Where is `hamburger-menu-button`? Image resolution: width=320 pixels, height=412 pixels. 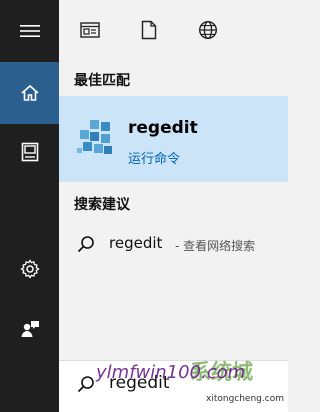
hamburger-menu-button is located at coordinates (29, 31).